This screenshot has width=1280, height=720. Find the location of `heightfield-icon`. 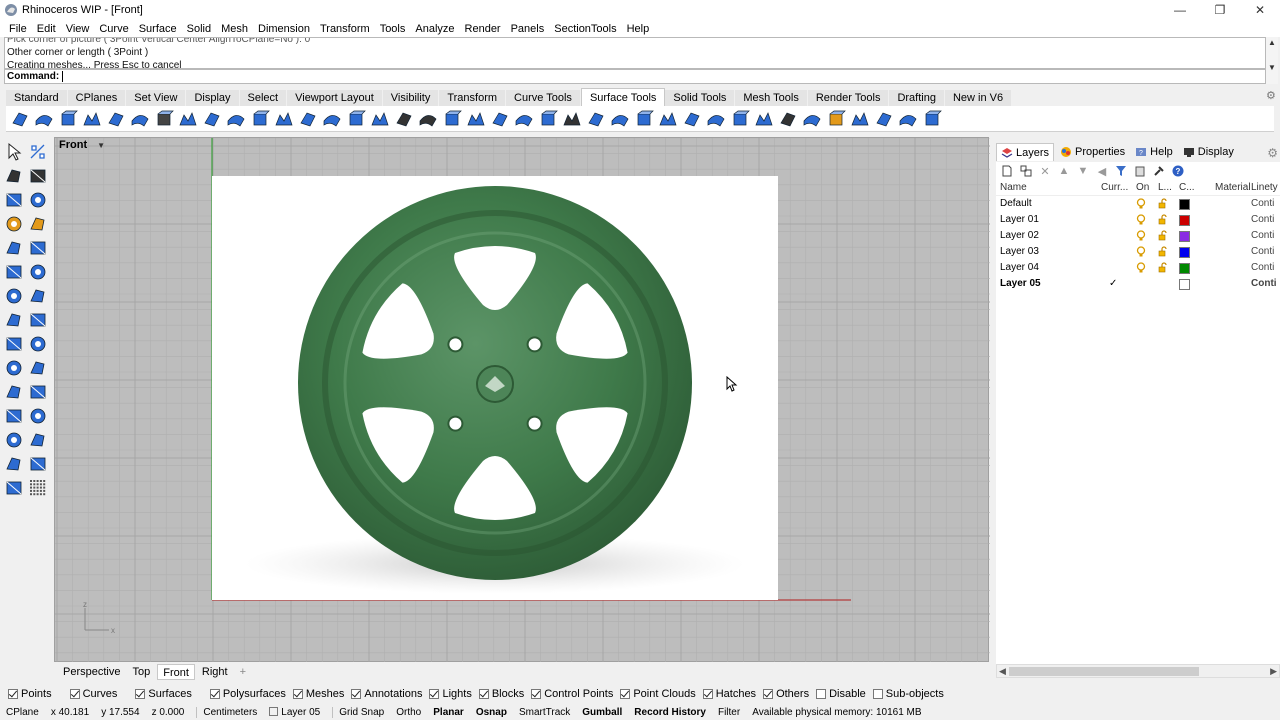

heightfield-icon is located at coordinates (404, 119).